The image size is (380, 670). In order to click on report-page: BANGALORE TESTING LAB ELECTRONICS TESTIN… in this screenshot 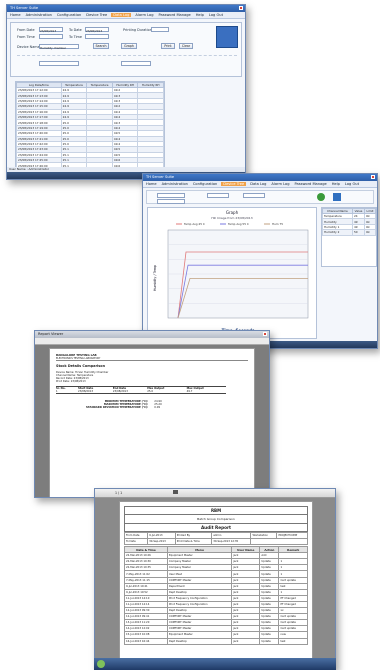, I will do `click(152, 422)`.